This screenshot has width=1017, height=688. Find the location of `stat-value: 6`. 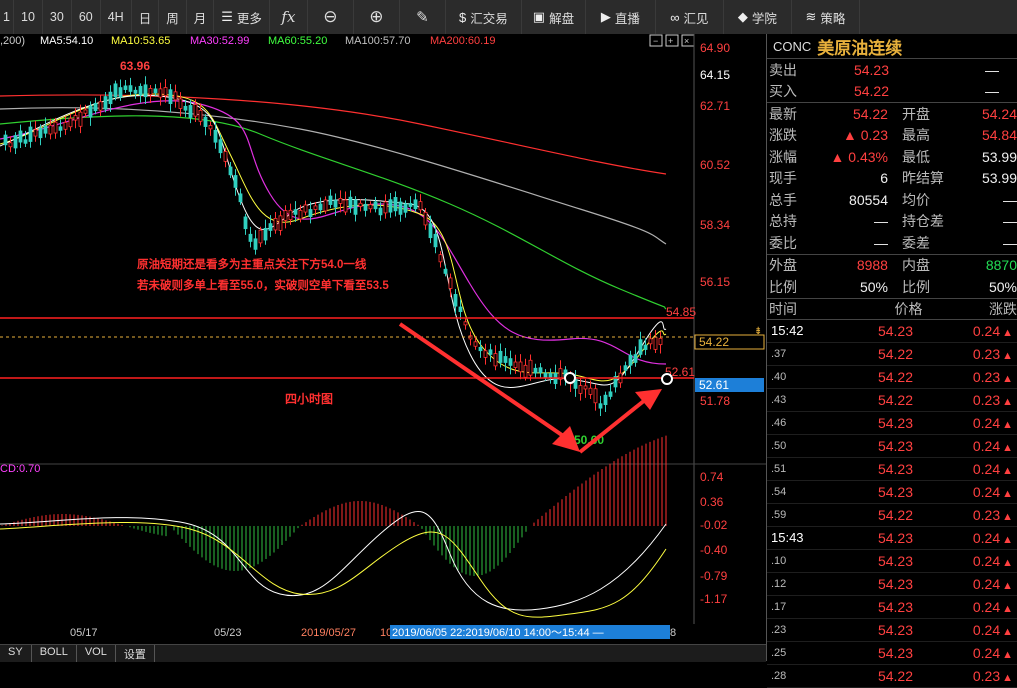

stat-value: 6 is located at coordinates (884, 178).